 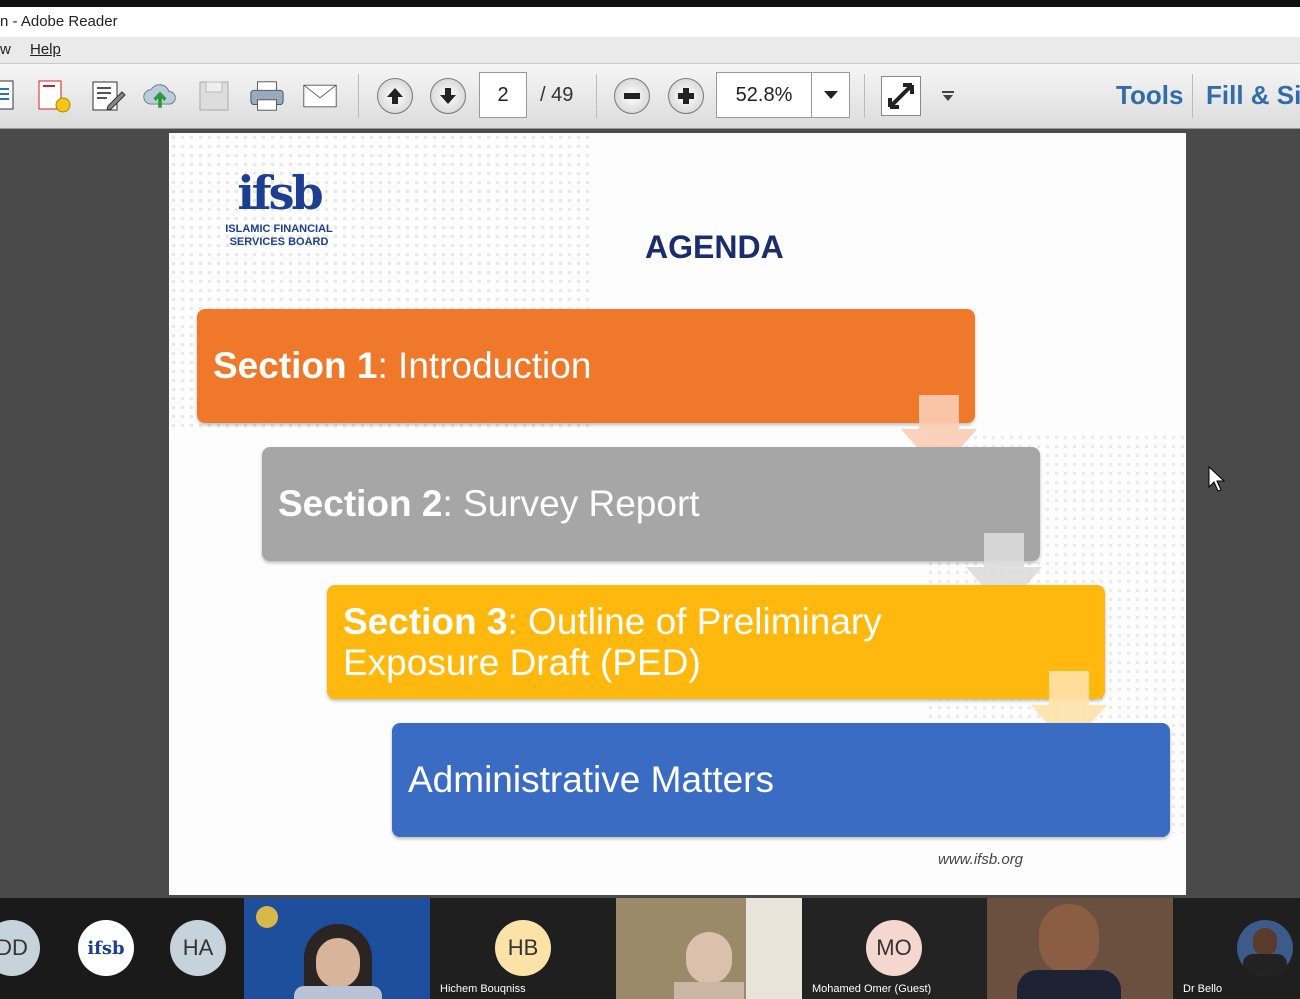 What do you see at coordinates (160, 96) in the screenshot?
I see `cloud-upload-icon` at bounding box center [160, 96].